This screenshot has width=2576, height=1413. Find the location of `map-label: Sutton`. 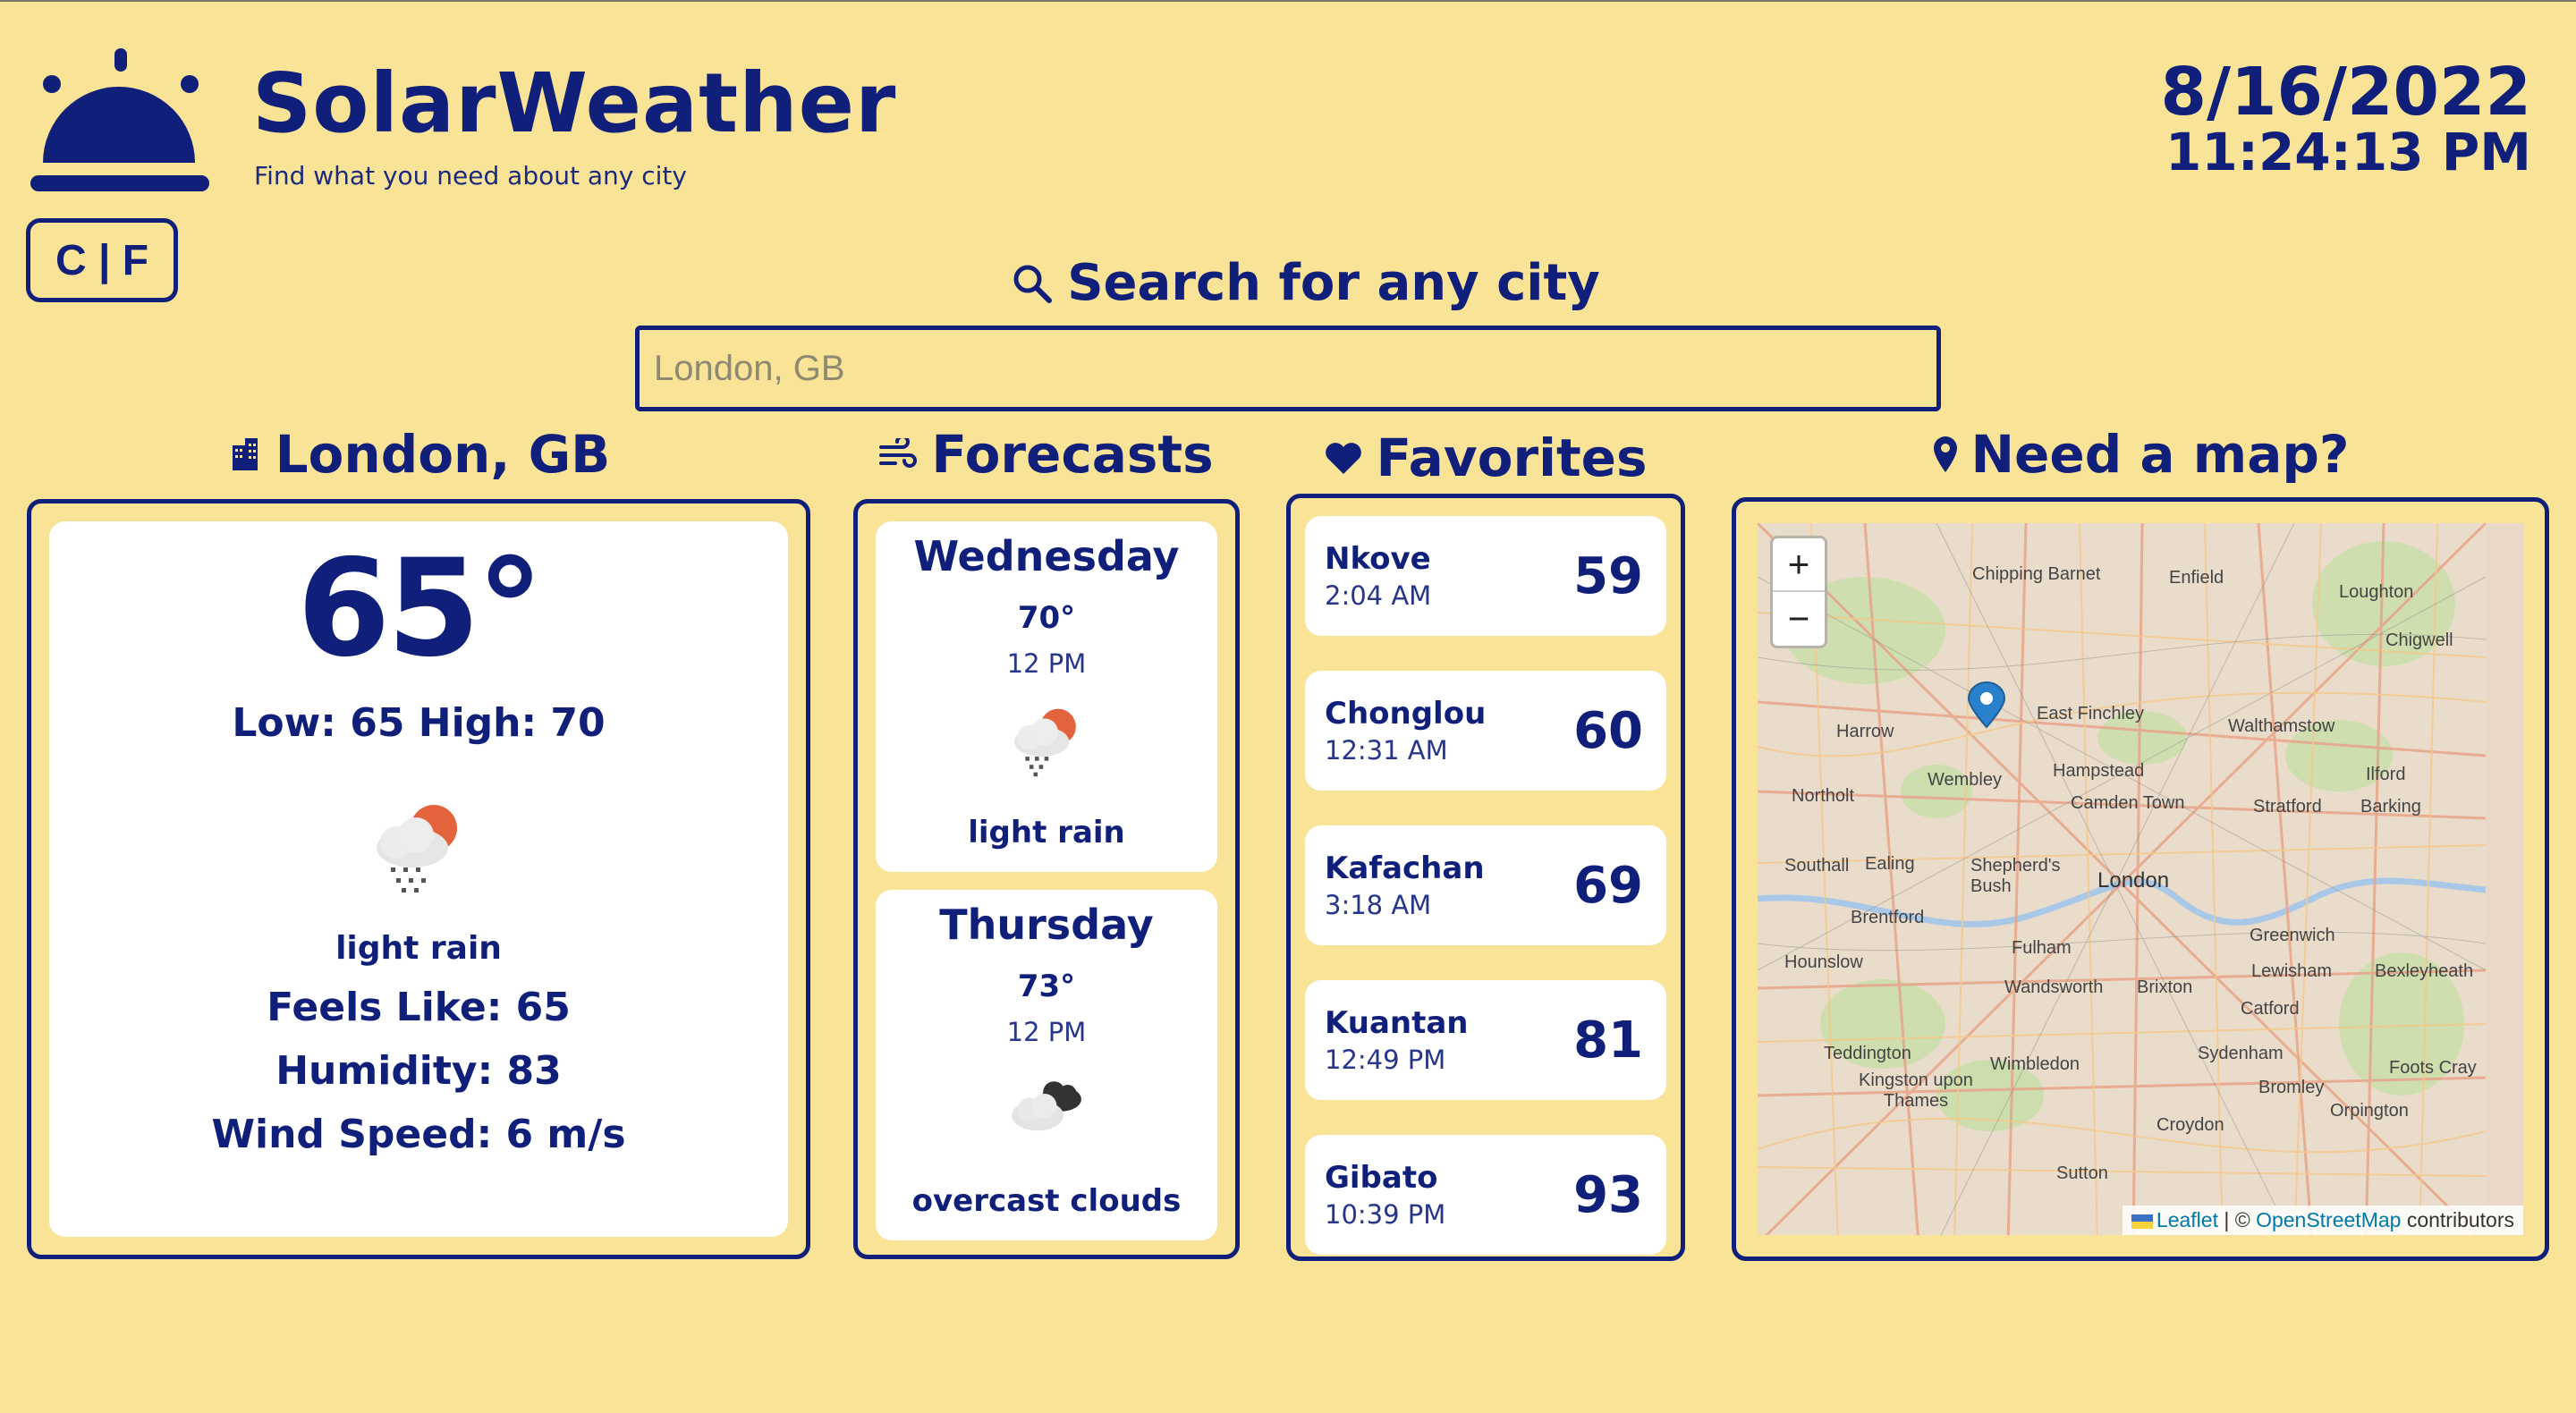

map-label: Sutton is located at coordinates (2082, 1173).